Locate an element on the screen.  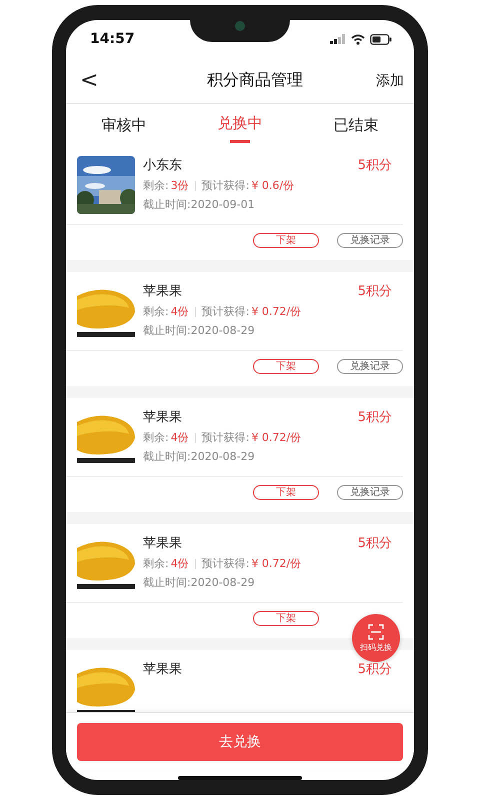
page-title: 积分商品管理 is located at coordinates (255, 80).